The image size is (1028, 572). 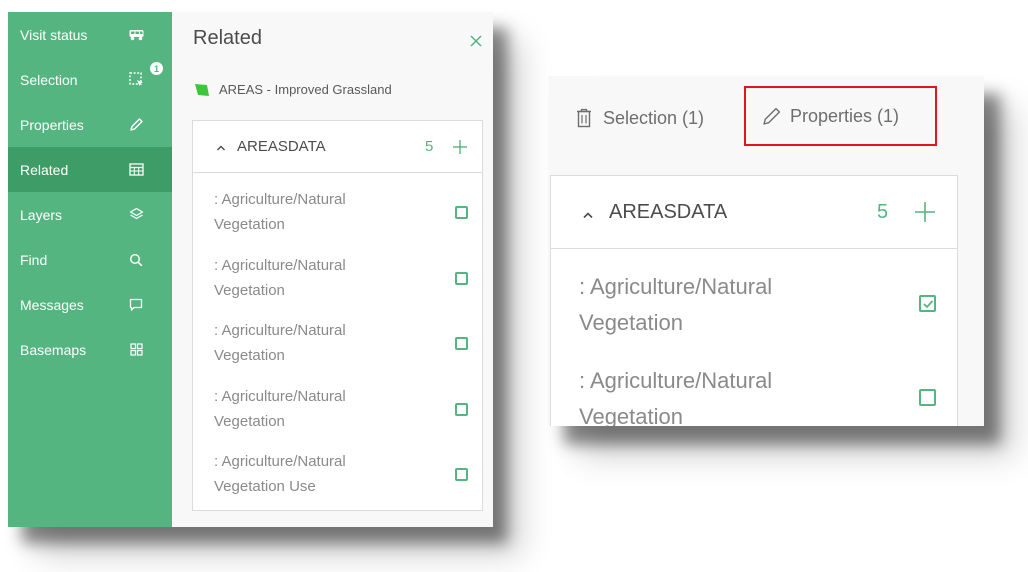 I want to click on search-icon, so click(x=136, y=260).